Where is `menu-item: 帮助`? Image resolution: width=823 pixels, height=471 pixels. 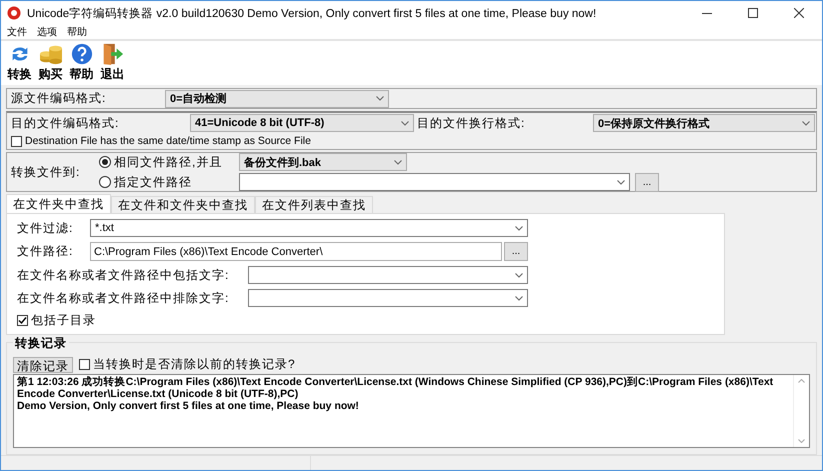
menu-item: 帮助 is located at coordinates (77, 32).